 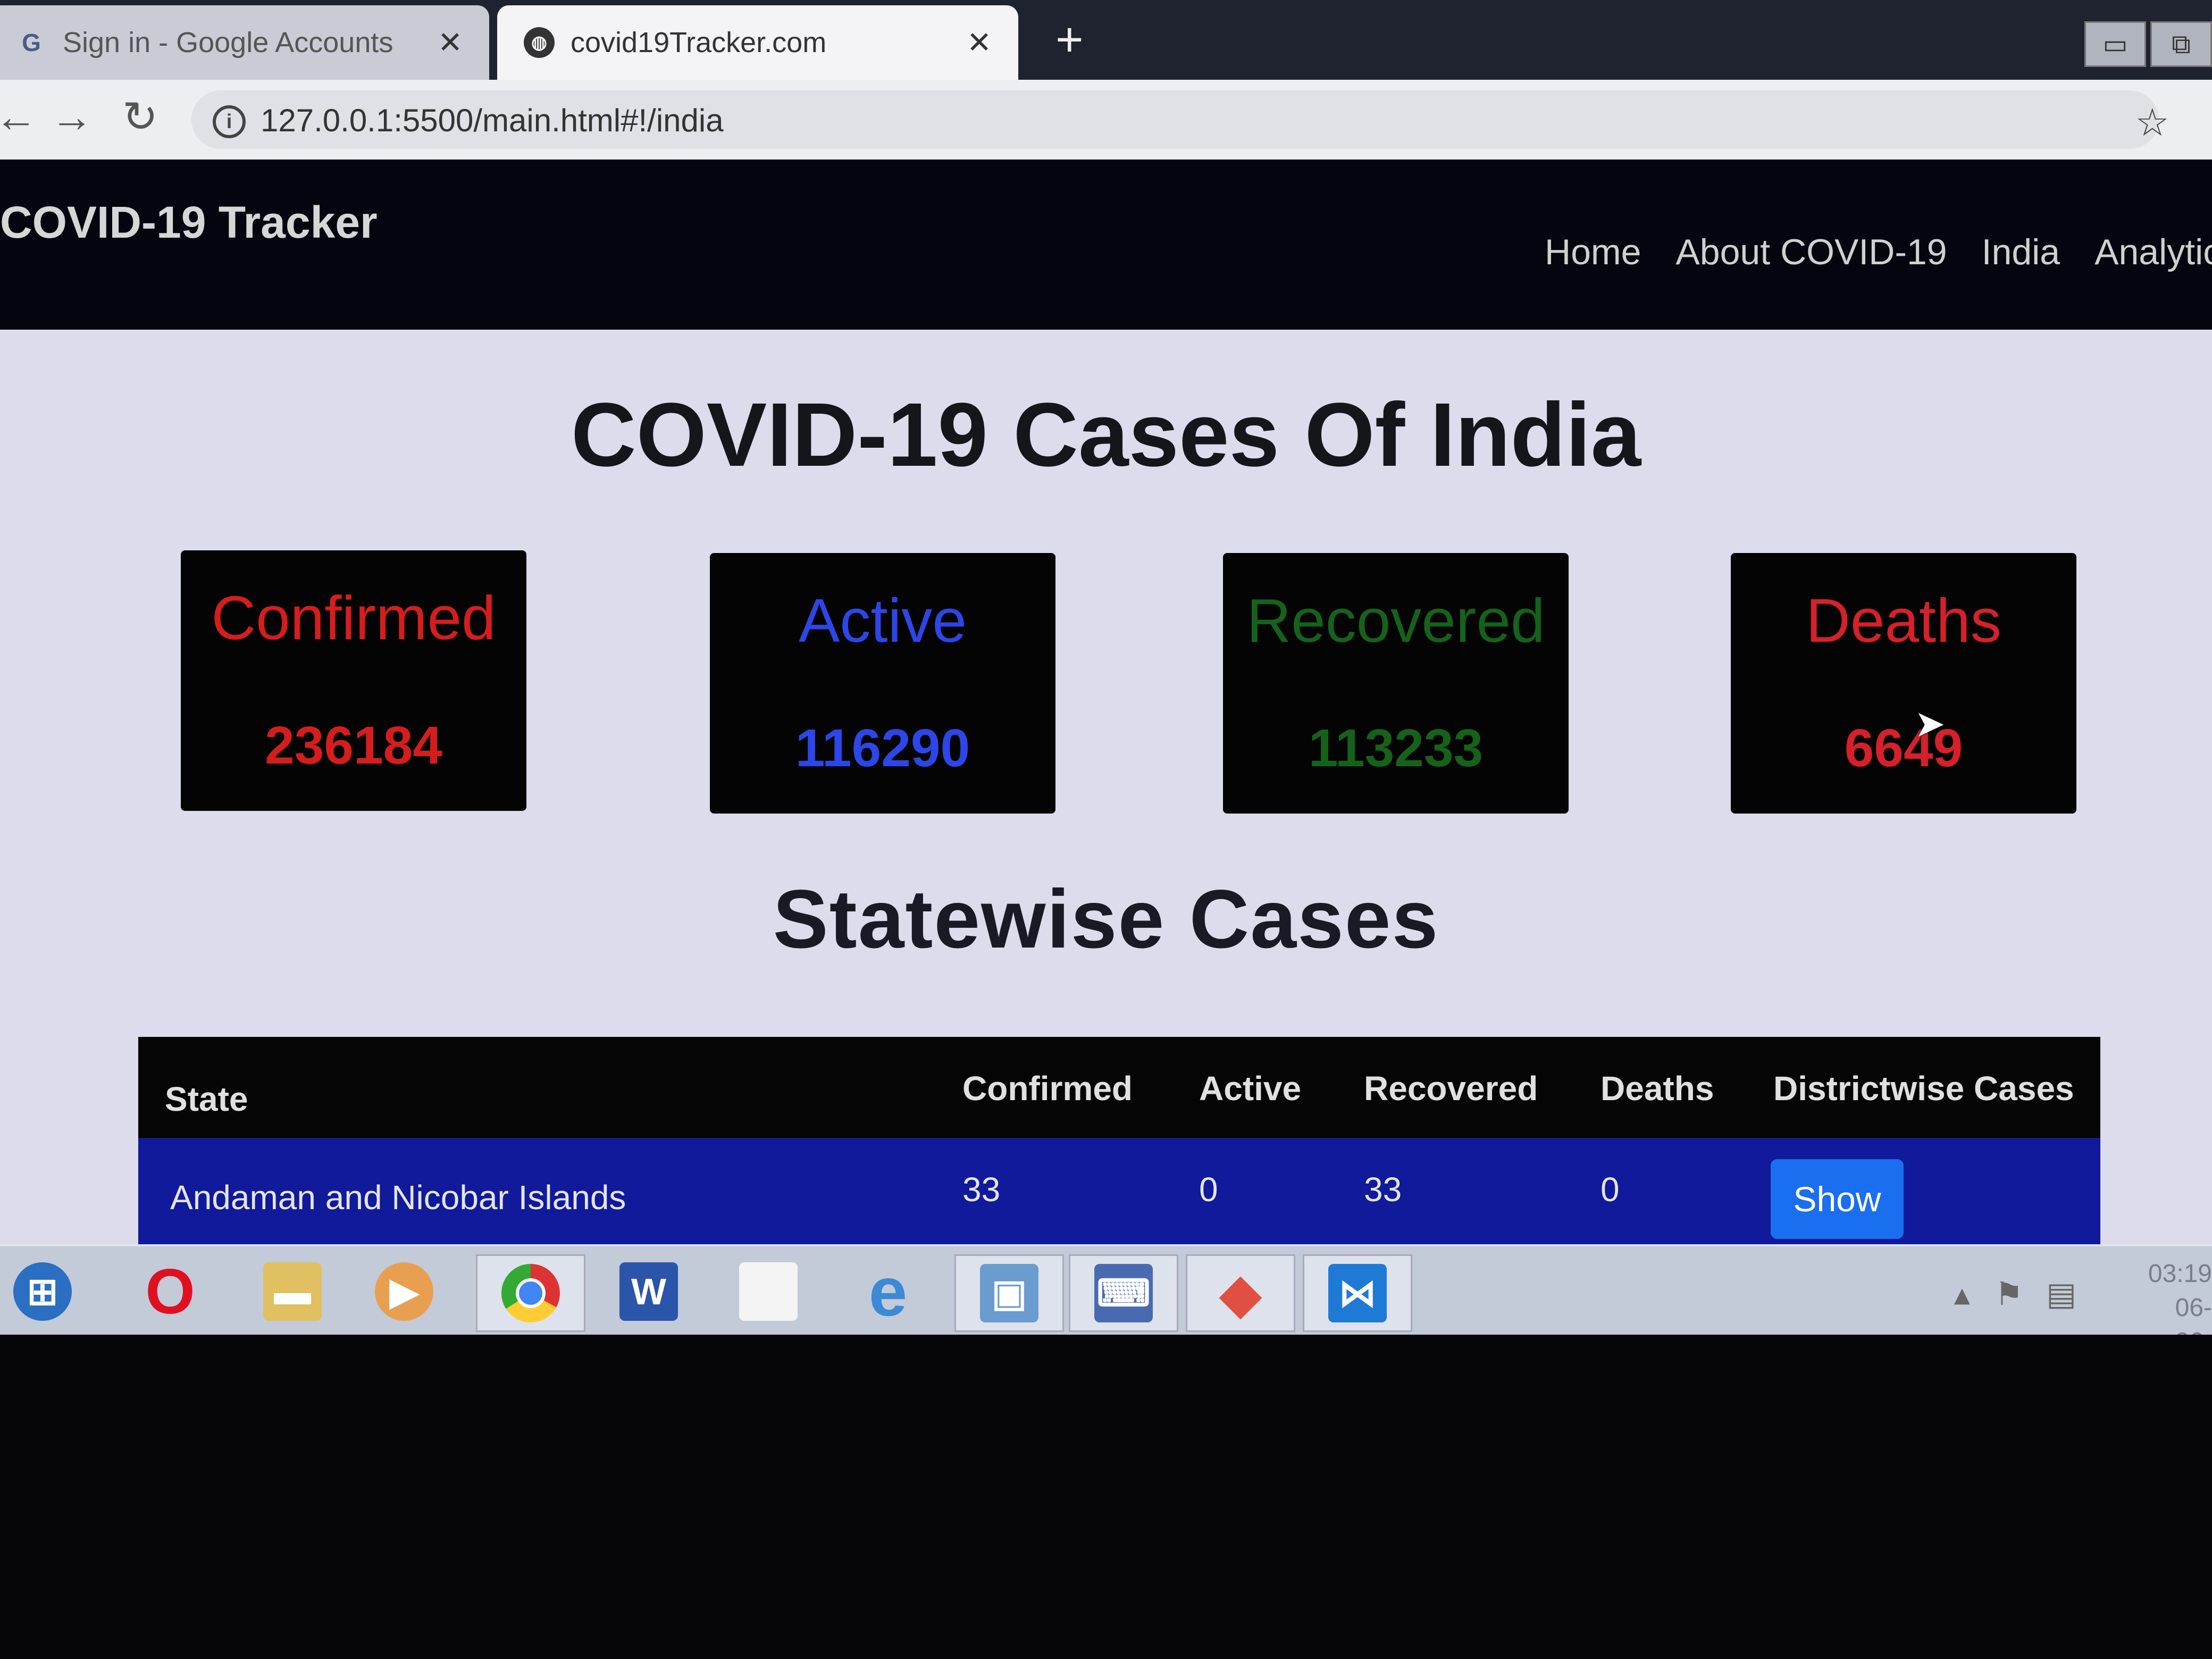 What do you see at coordinates (398, 1197) in the screenshot?
I see `cell-state: Andaman and Nicobar Islands` at bounding box center [398, 1197].